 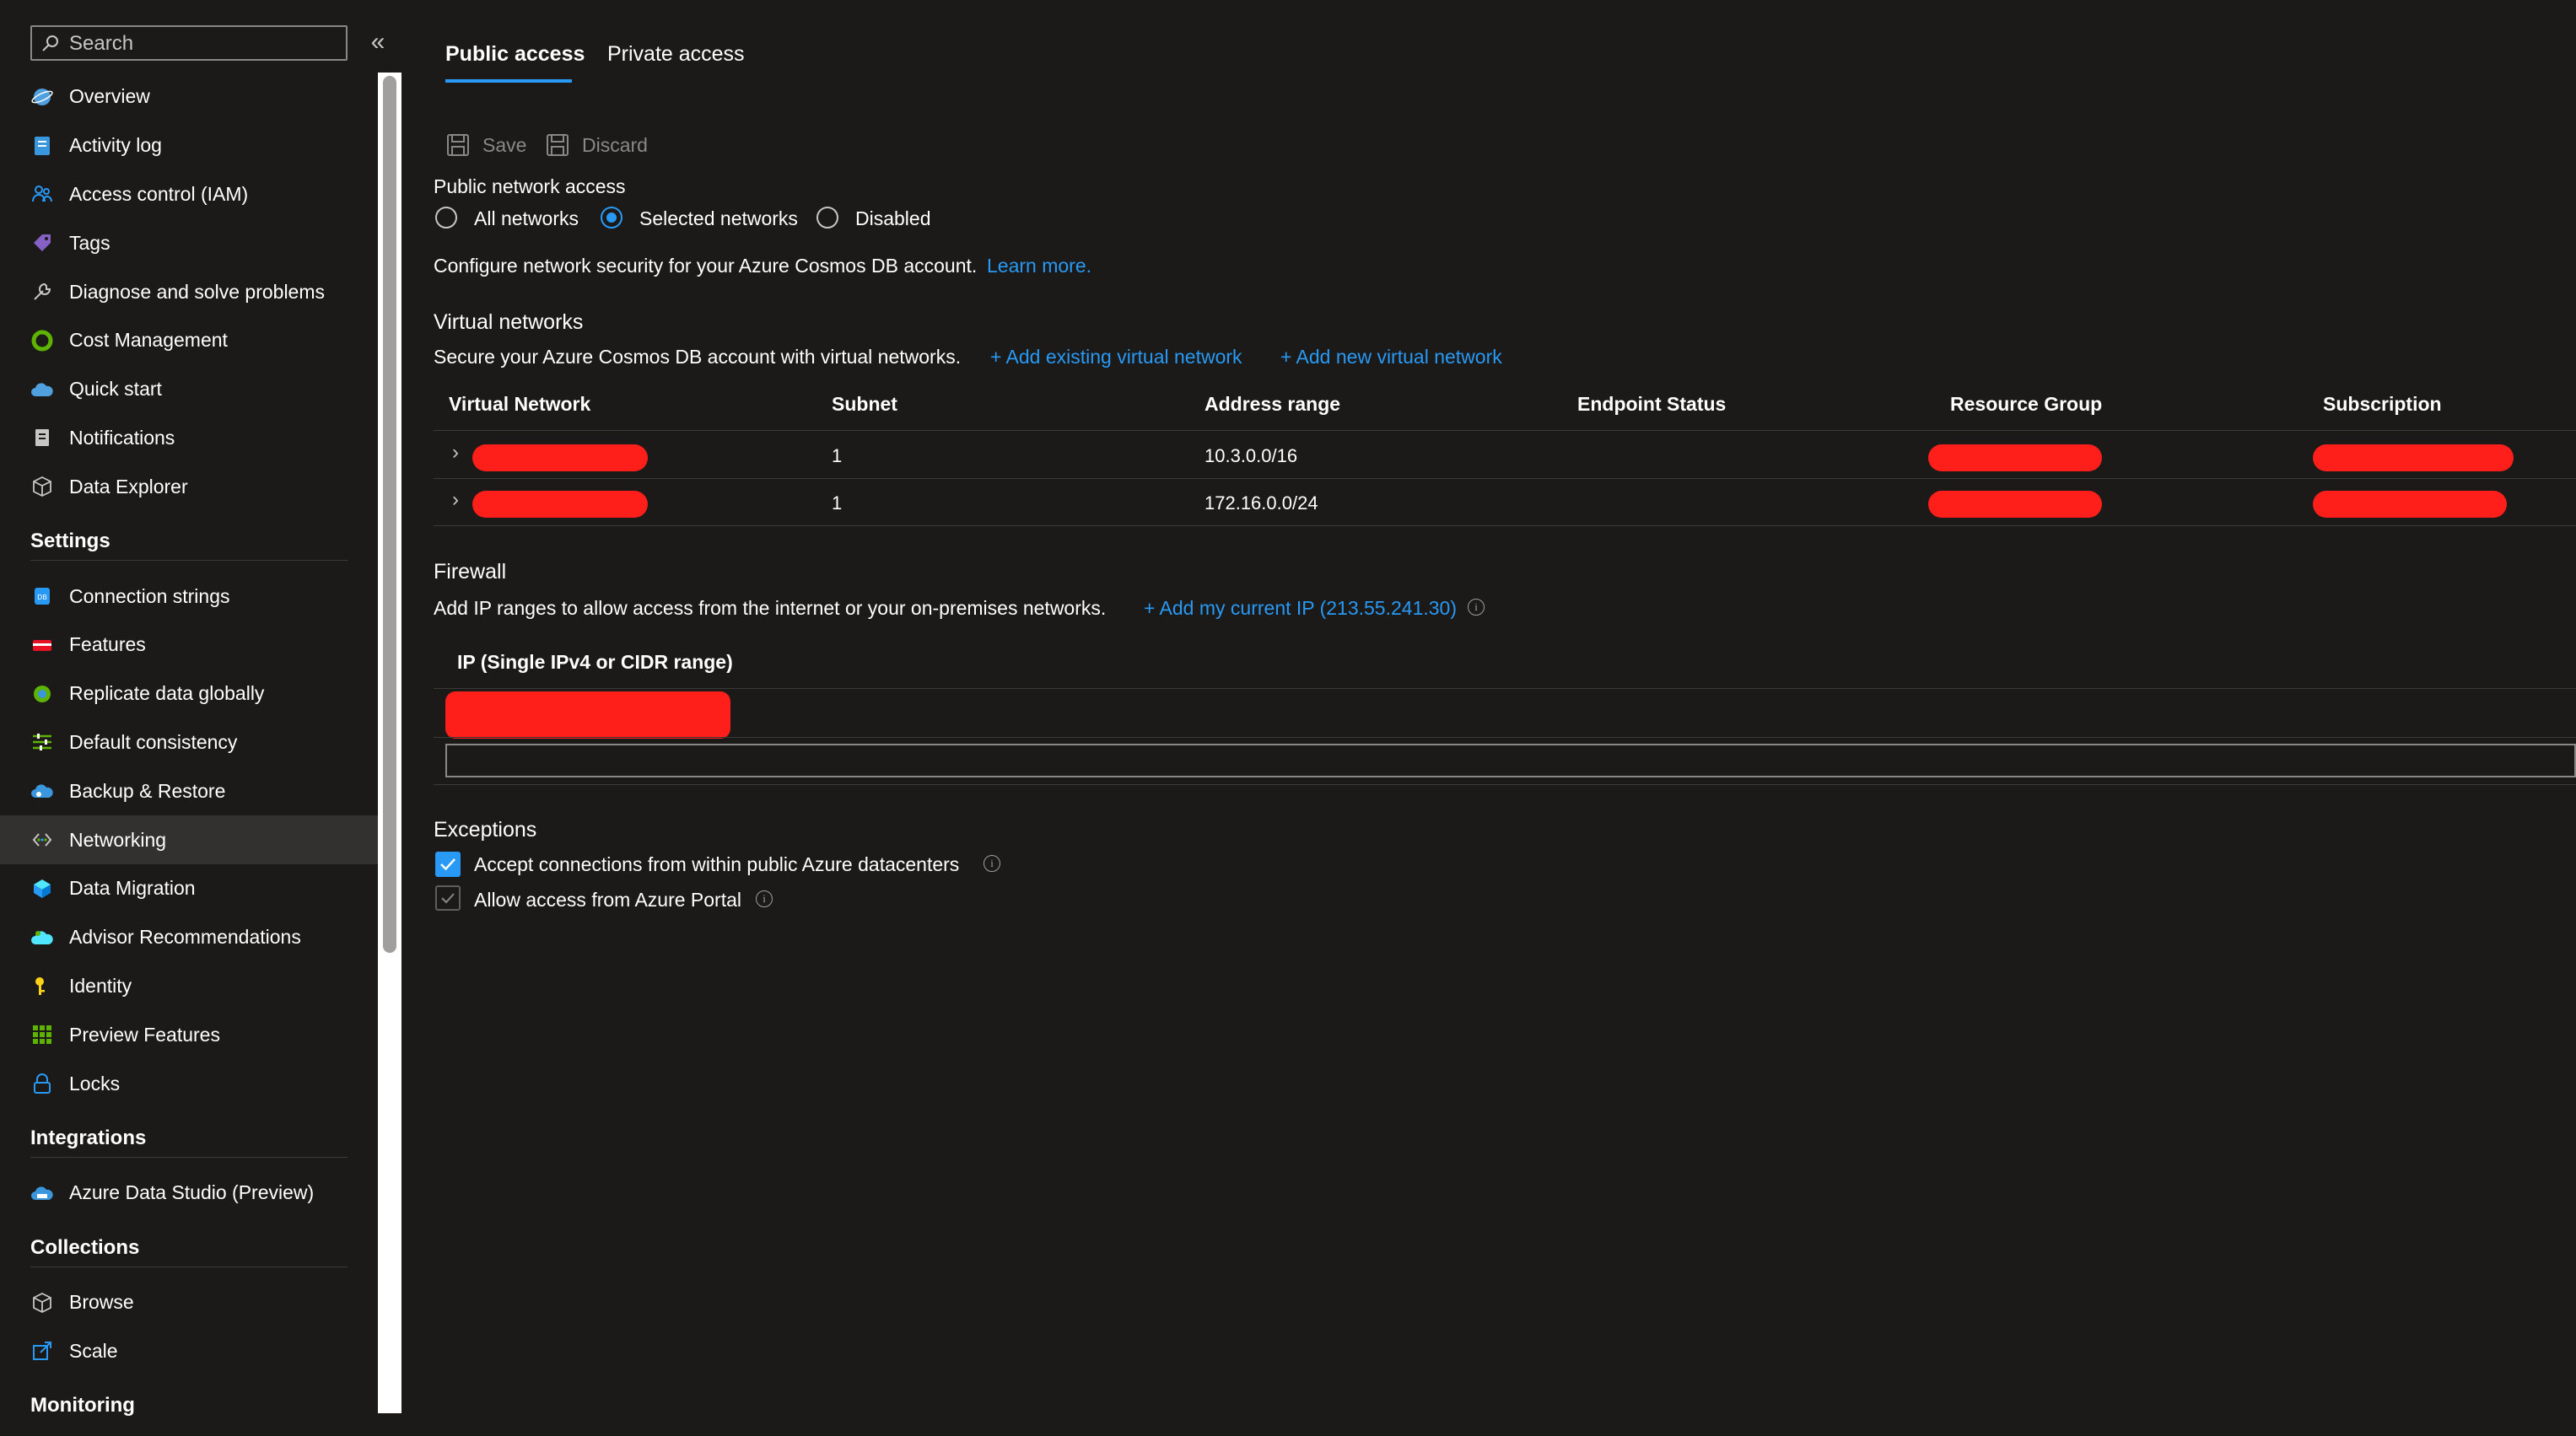 I want to click on col-virtual-network: Virtual Network, so click(x=519, y=405).